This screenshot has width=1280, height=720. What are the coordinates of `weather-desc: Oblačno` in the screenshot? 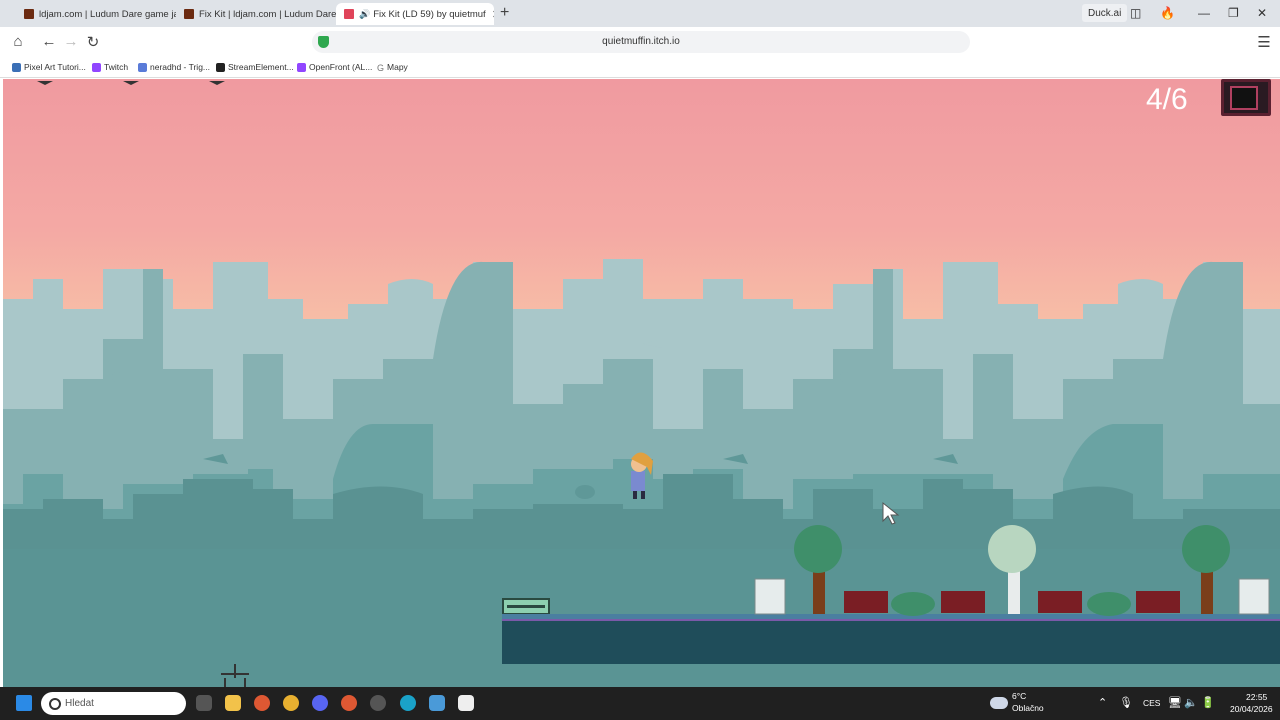 It's located at (1028, 708).